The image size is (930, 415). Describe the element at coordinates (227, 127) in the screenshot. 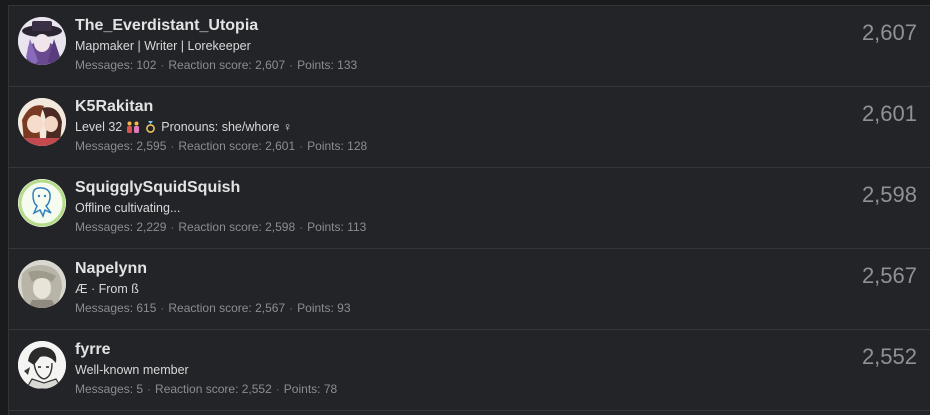

I see `pronouns-text: Pronouns: she/whore ♀` at that location.